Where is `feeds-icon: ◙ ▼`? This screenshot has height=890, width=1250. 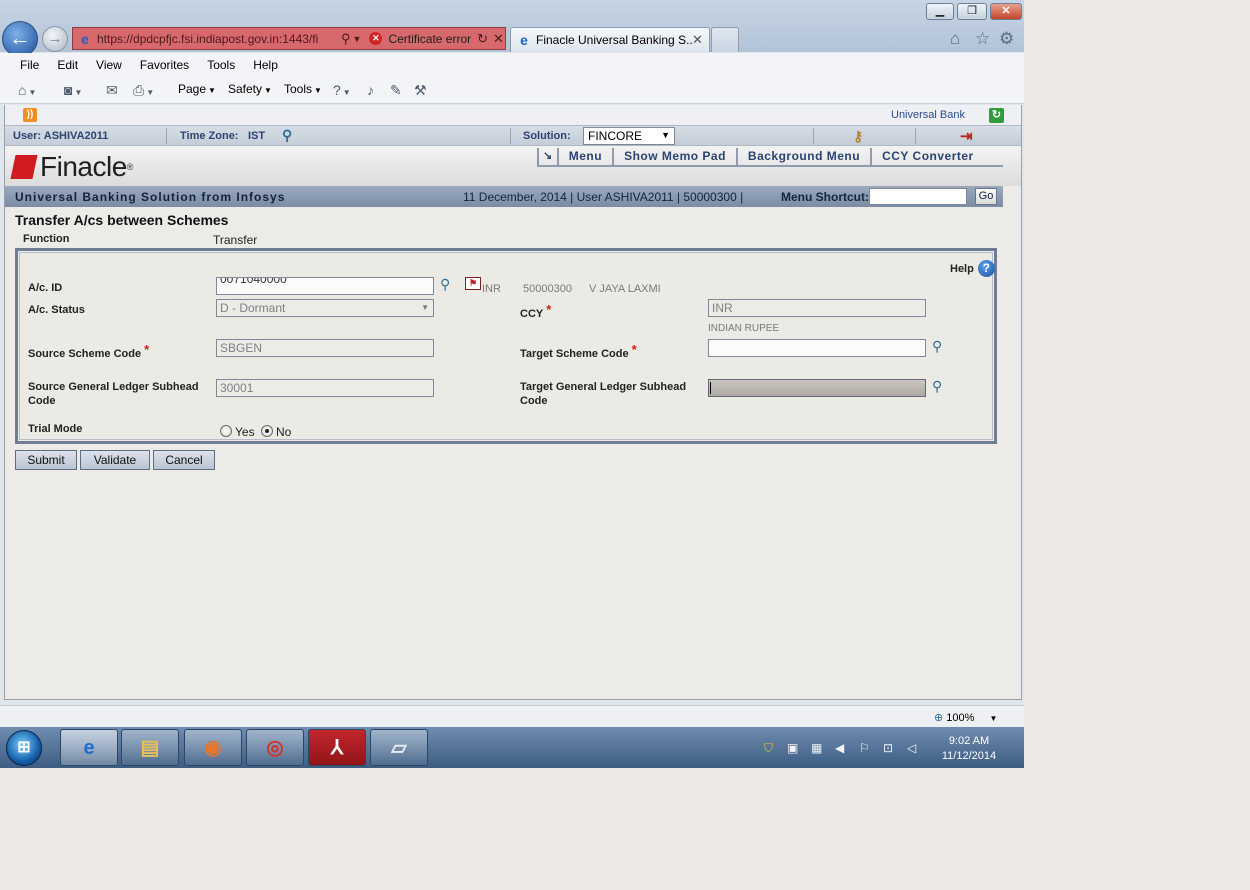 feeds-icon: ◙ ▼ is located at coordinates (73, 90).